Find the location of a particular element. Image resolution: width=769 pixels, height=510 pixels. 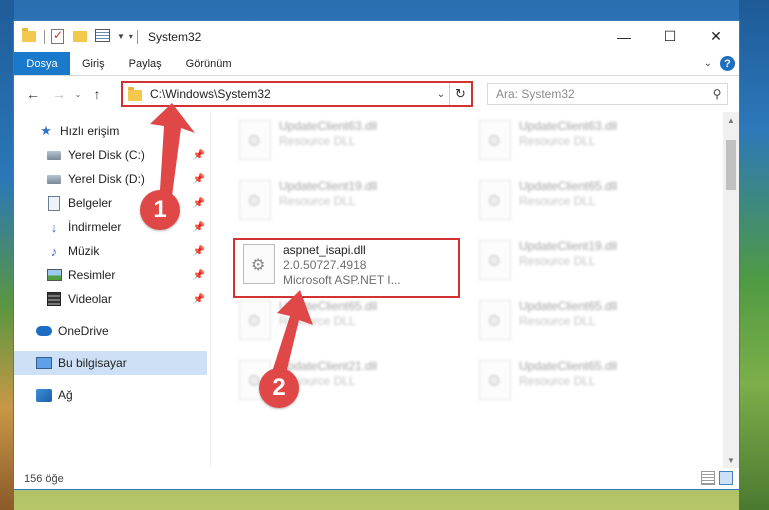

close-button: ✕ is located at coordinates (716, 36).